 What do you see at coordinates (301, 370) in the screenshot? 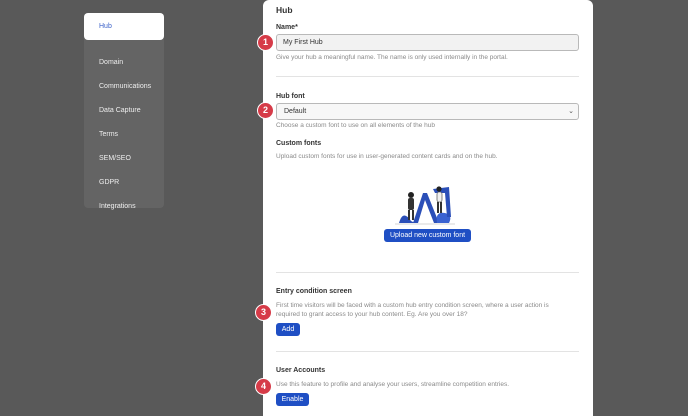
I see `user-accounts-label: User Accounts` at bounding box center [301, 370].